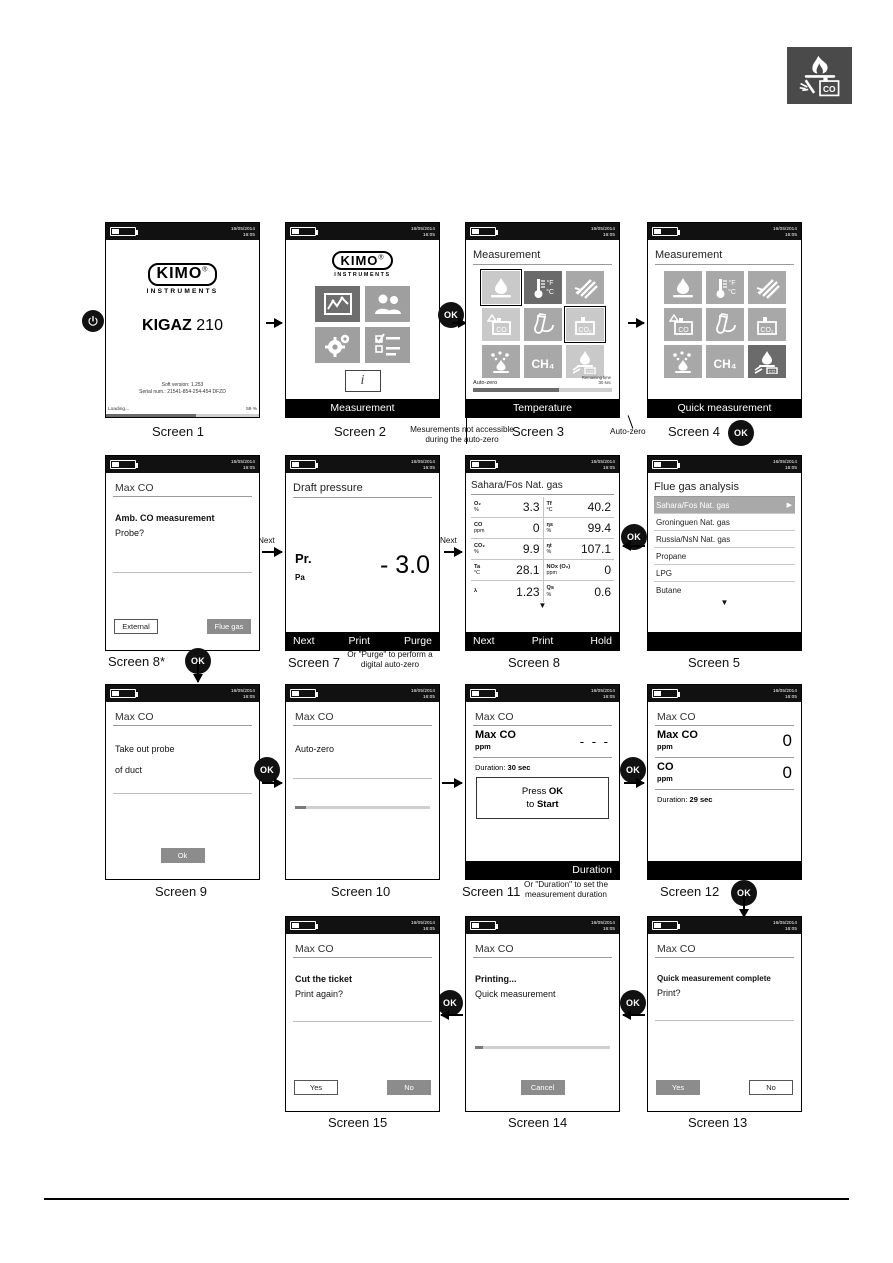 The image size is (893, 1263). I want to click on checklist-tile, so click(387, 345).